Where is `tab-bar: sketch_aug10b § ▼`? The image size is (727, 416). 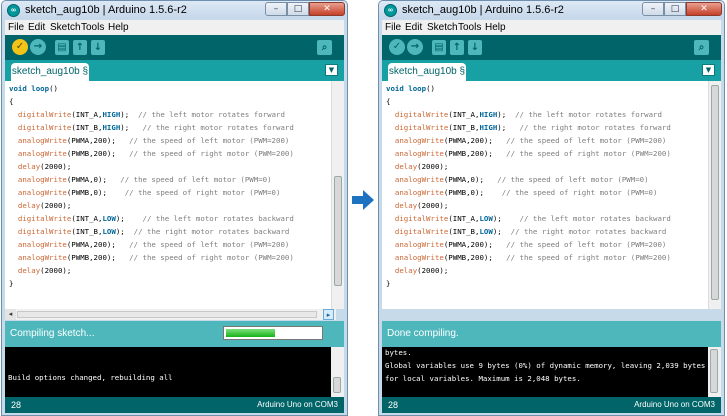
tab-bar: sketch_aug10b § ▼ is located at coordinates (551, 70).